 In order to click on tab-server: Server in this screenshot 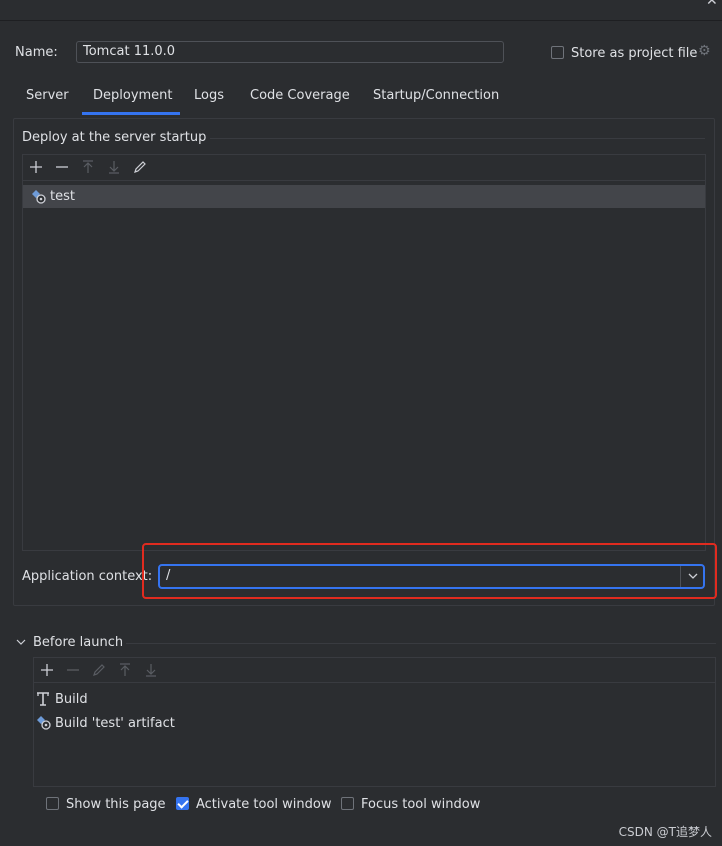, I will do `click(47, 95)`.